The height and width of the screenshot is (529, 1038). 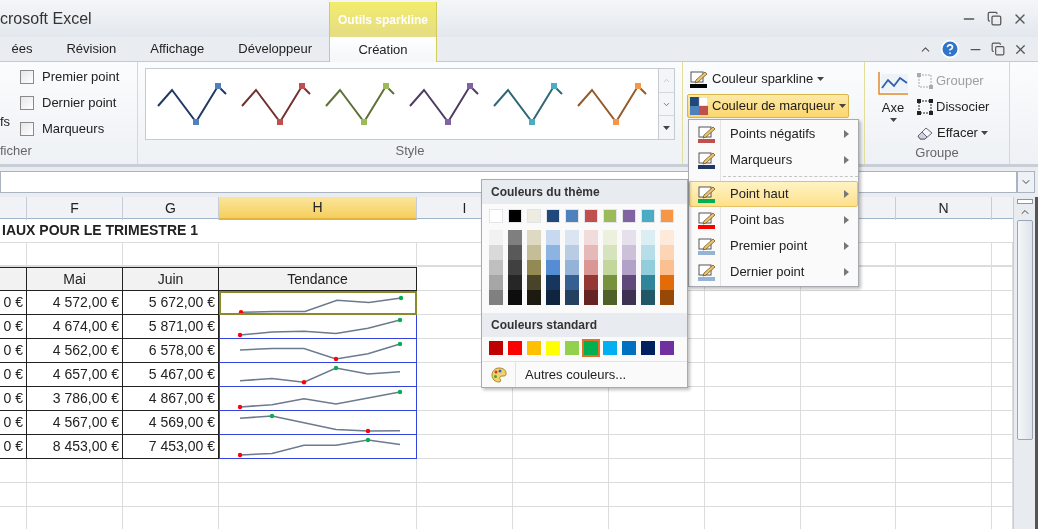 What do you see at coordinates (171, 279) in the screenshot?
I see `table-header-cell: Juin` at bounding box center [171, 279].